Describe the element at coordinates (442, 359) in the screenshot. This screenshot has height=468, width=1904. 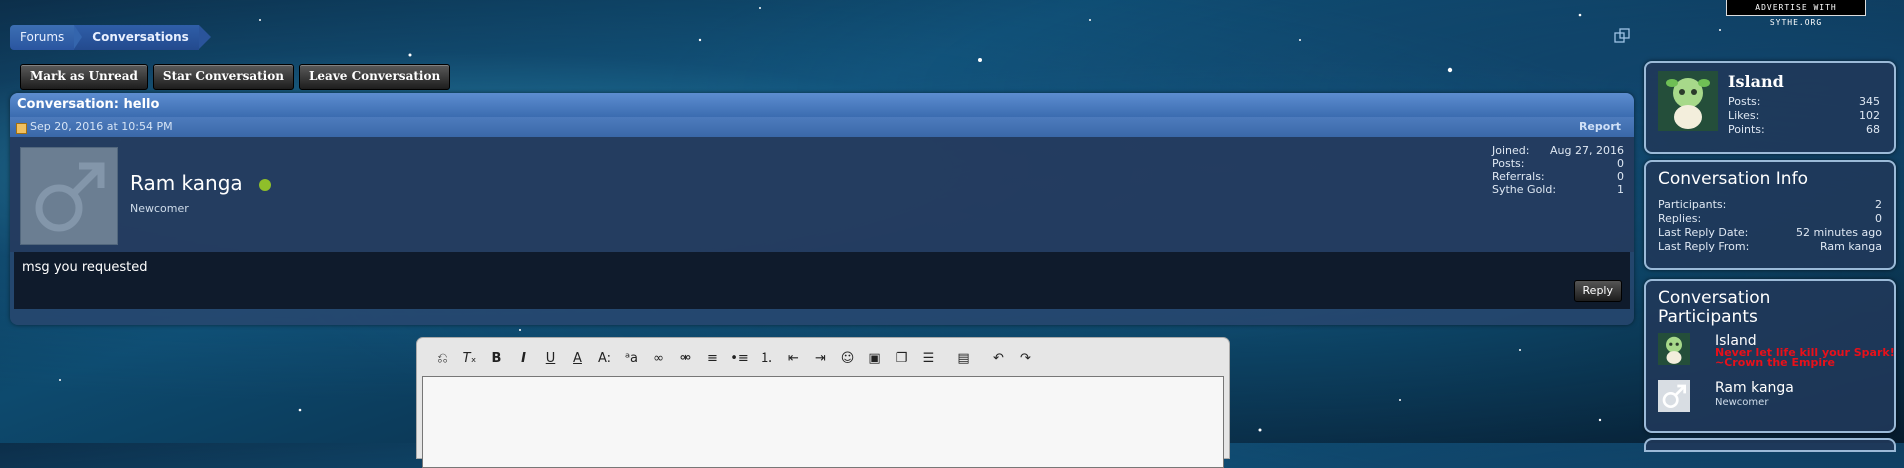
I see `remove-format-icon: ⎌` at that location.